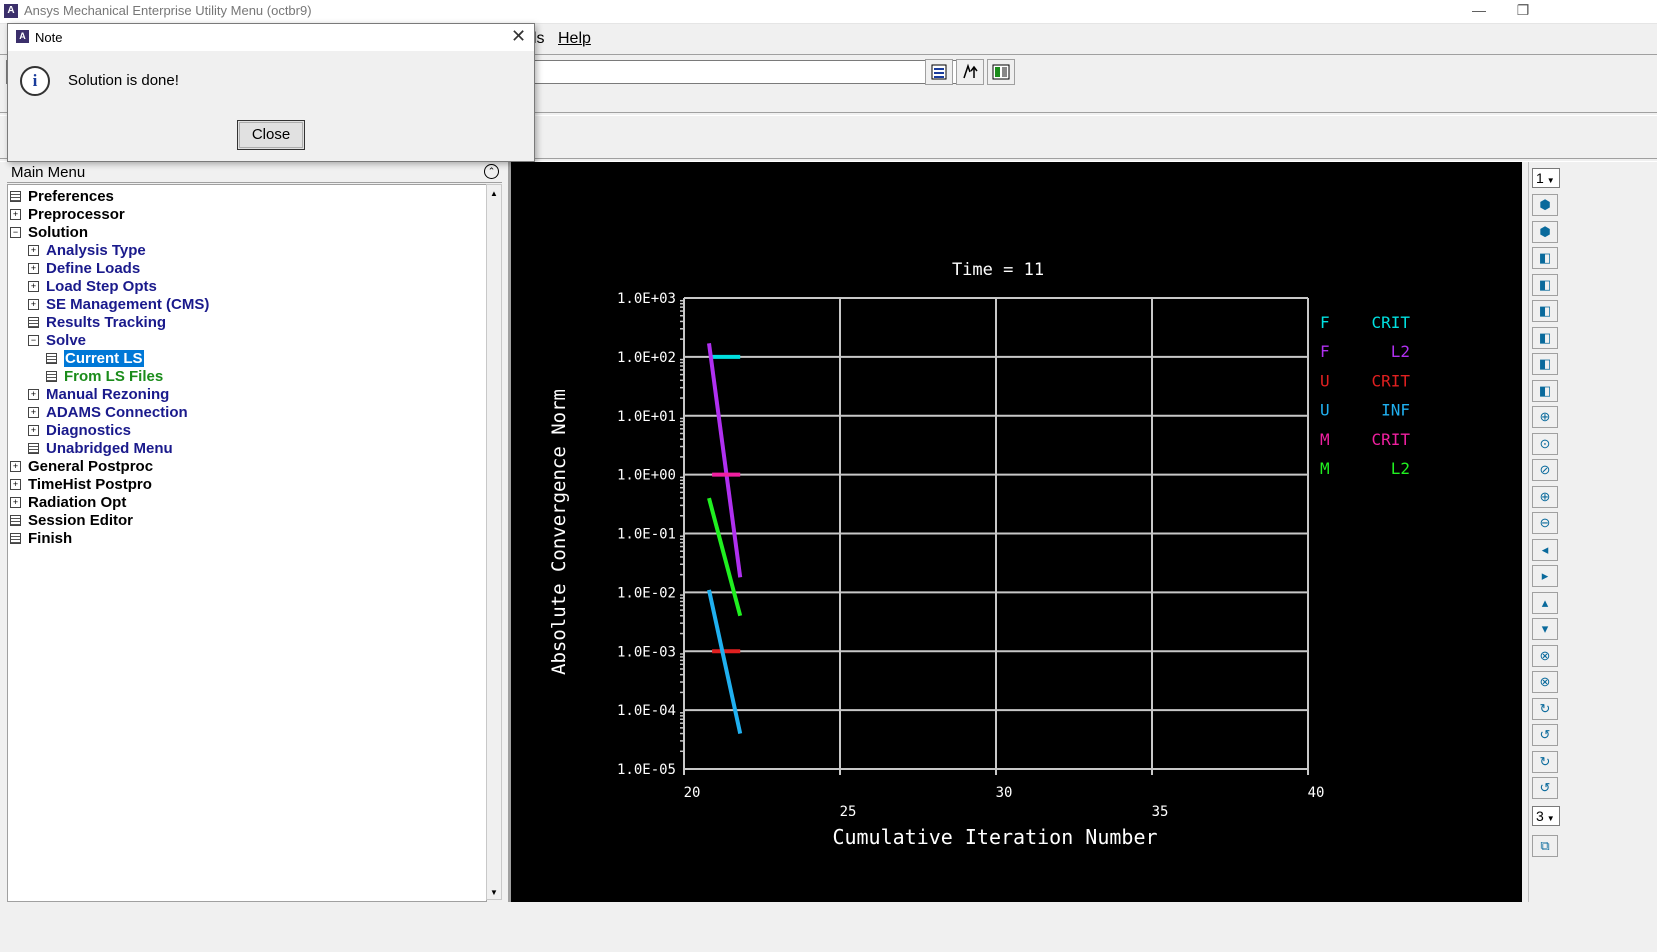  What do you see at coordinates (57, 340) in the screenshot?
I see `menu-item-solve: − Solve` at bounding box center [57, 340].